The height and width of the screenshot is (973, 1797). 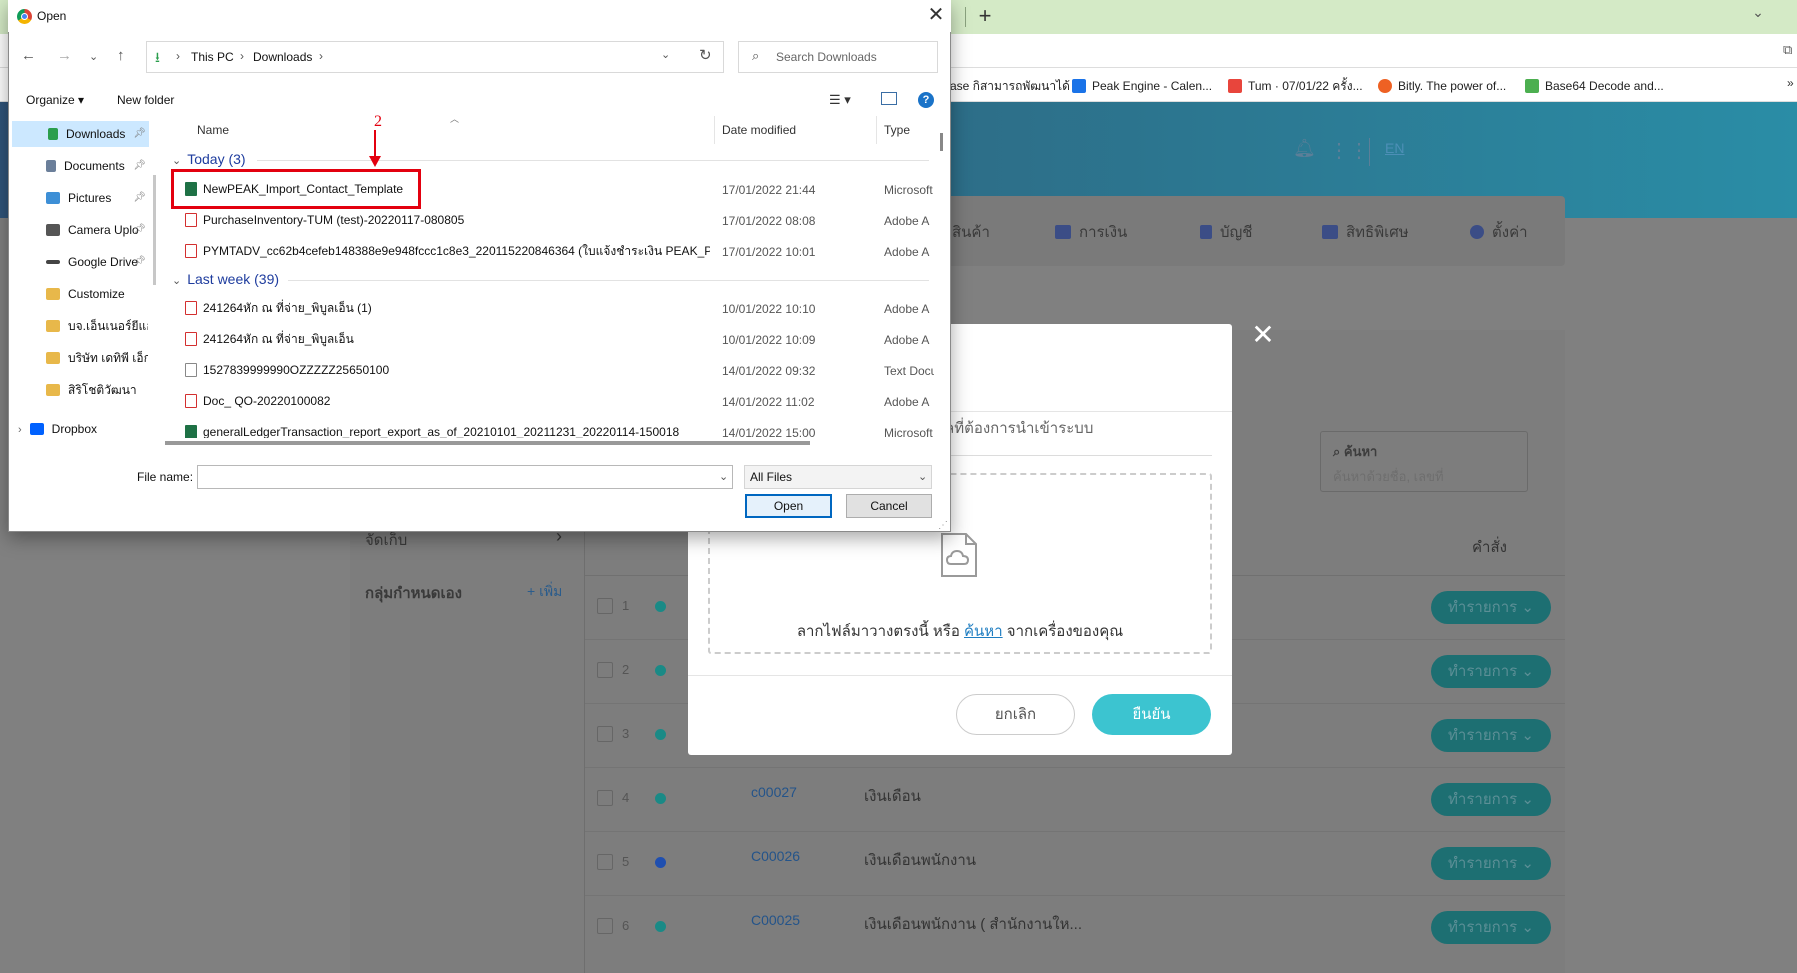 I want to click on contact-code-link: C00026, so click(x=775, y=856).